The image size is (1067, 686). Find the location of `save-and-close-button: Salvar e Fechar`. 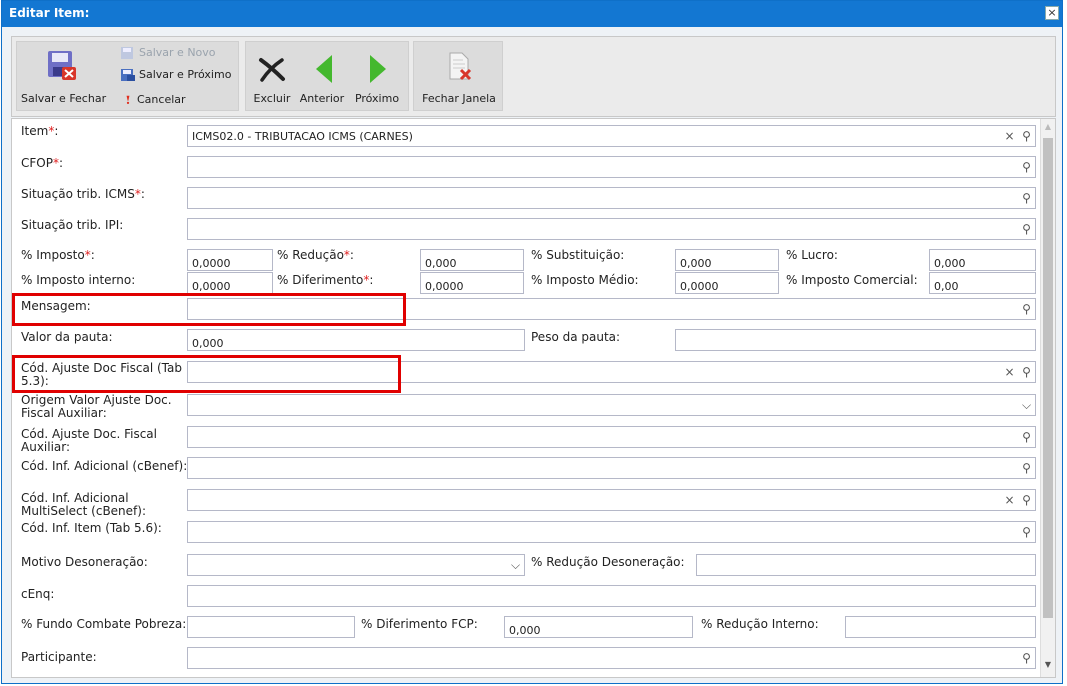

save-and-close-button: Salvar e Fechar is located at coordinates (64, 77).